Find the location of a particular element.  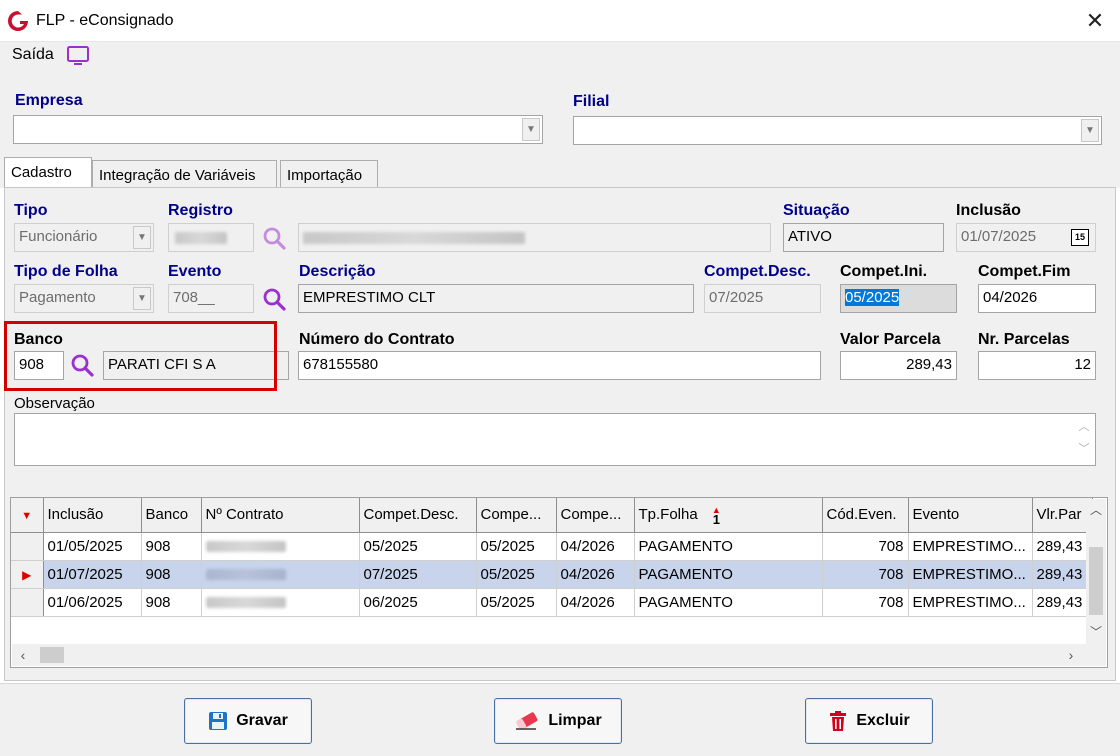

valor-parcela-field: 289,43 is located at coordinates (898, 365).